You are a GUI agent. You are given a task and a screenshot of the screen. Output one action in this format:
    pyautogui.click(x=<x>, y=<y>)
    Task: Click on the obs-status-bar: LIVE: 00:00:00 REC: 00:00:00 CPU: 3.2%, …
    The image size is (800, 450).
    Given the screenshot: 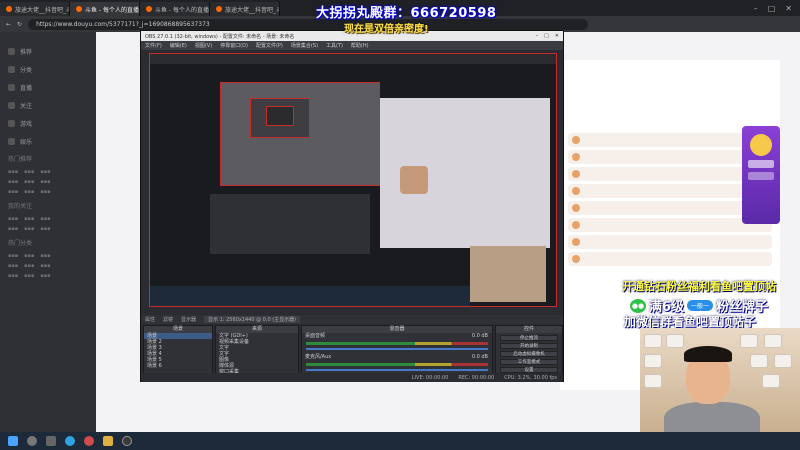 What is the action you would take?
    pyautogui.click(x=352, y=377)
    